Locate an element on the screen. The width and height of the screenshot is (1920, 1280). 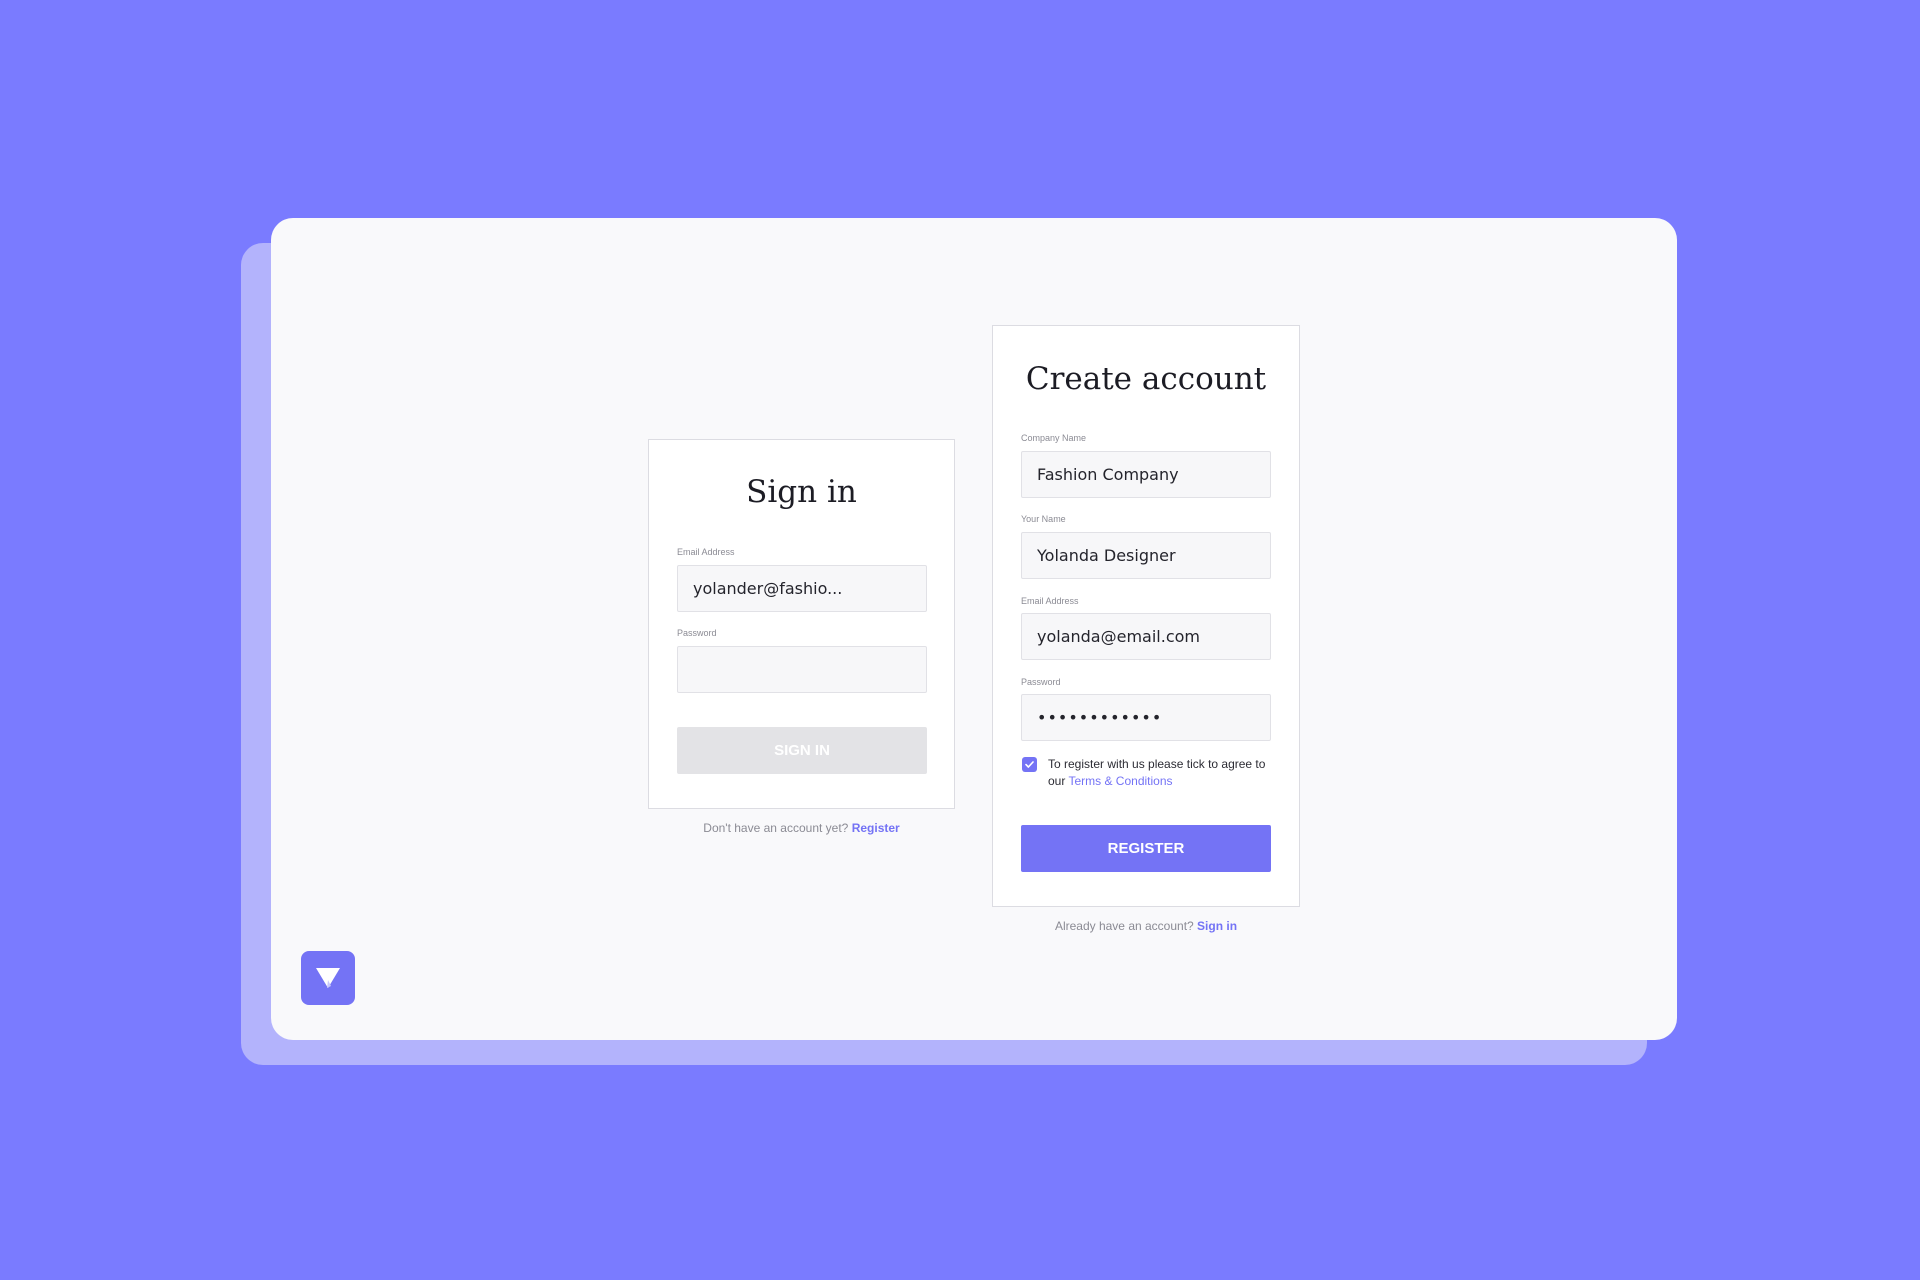
signin-password-label: Password is located at coordinates (697, 633).